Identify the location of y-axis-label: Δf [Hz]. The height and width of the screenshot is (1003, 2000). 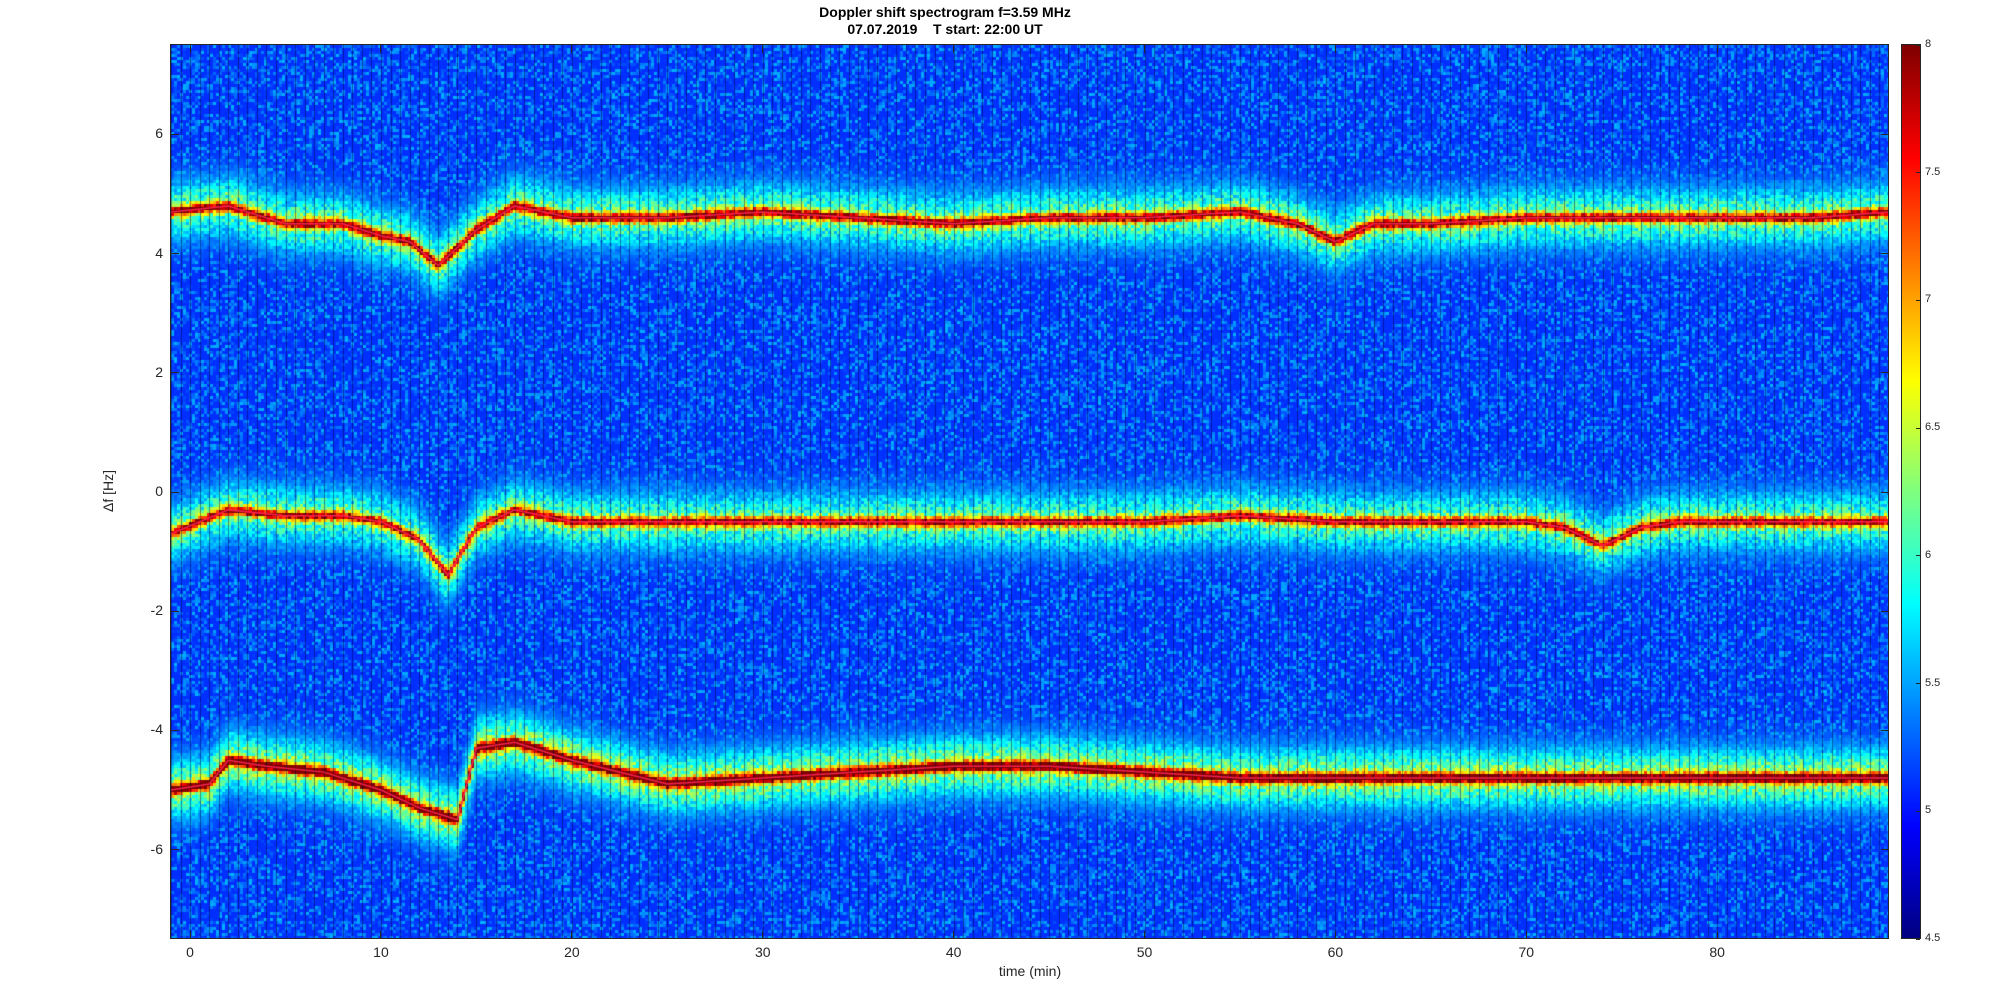
(108, 491).